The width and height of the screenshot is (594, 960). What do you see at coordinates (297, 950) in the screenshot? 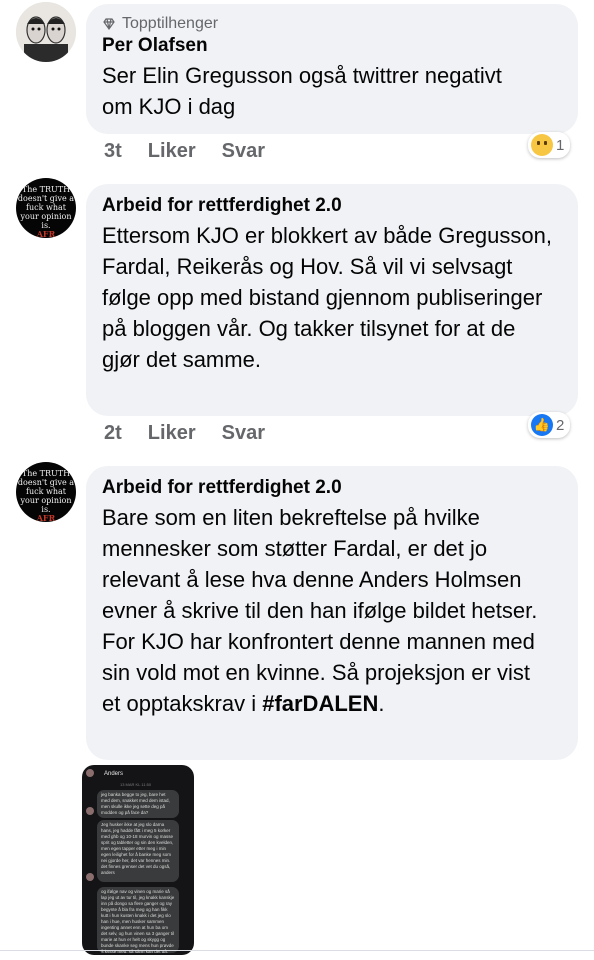
I see `divider` at bounding box center [297, 950].